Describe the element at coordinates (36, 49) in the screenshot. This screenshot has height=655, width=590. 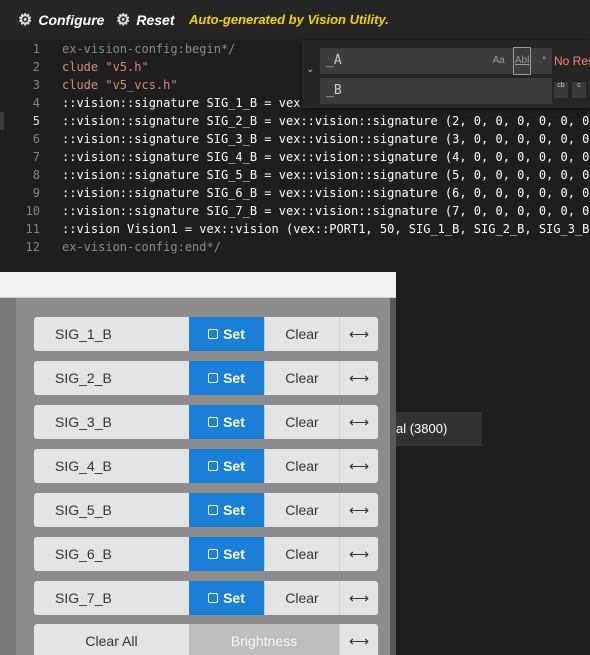
I see `line-number: 1` at that location.